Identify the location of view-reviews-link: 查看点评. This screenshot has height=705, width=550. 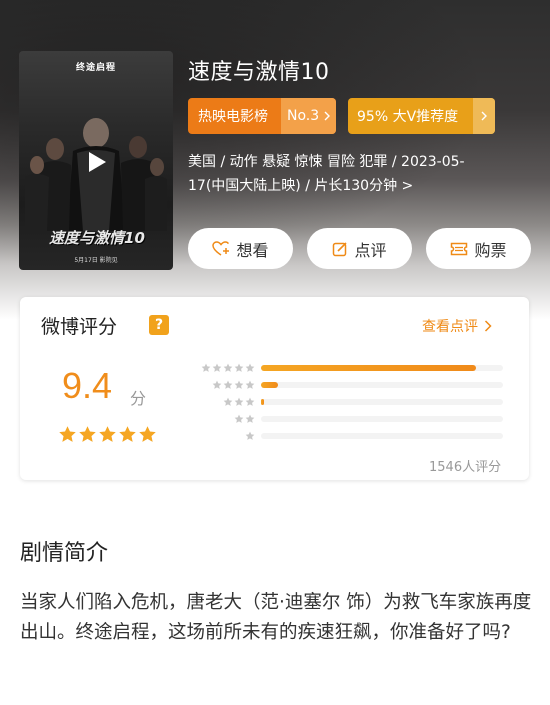
(457, 326).